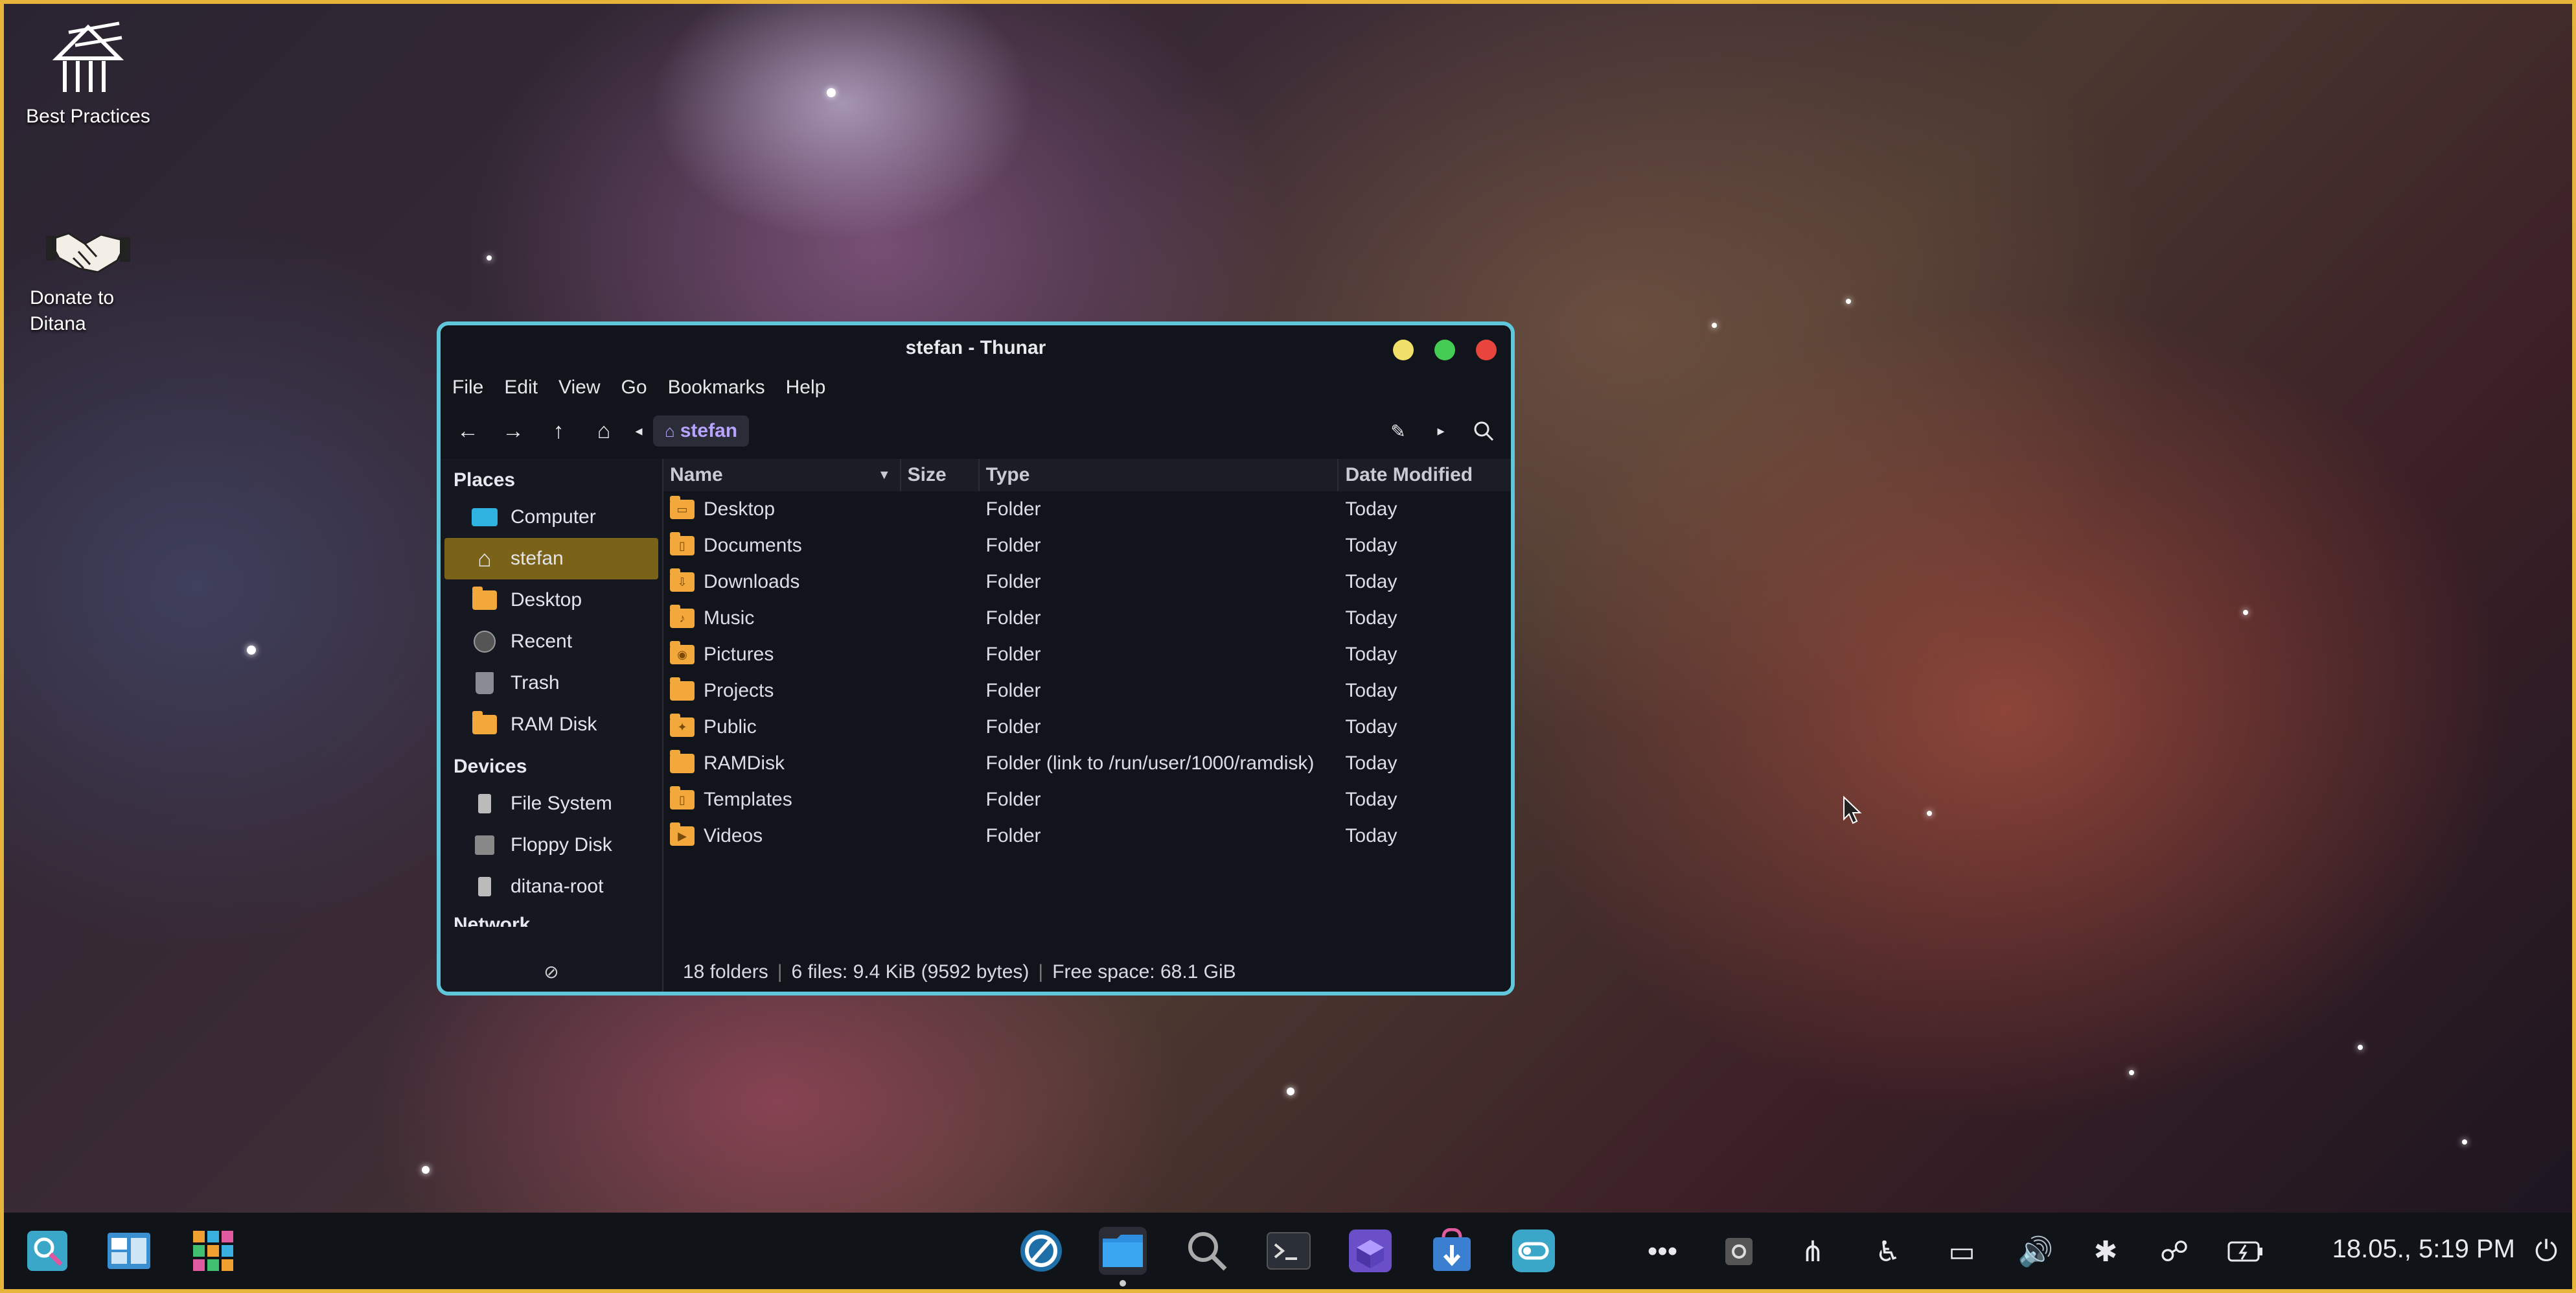  What do you see at coordinates (1087, 800) in the screenshot?
I see `table-row: ▯ Templates Folder Today` at bounding box center [1087, 800].